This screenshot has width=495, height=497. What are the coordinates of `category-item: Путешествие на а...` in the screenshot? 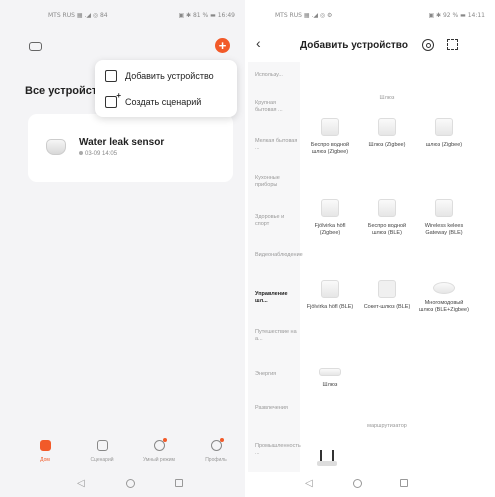 It's located at (277, 336).